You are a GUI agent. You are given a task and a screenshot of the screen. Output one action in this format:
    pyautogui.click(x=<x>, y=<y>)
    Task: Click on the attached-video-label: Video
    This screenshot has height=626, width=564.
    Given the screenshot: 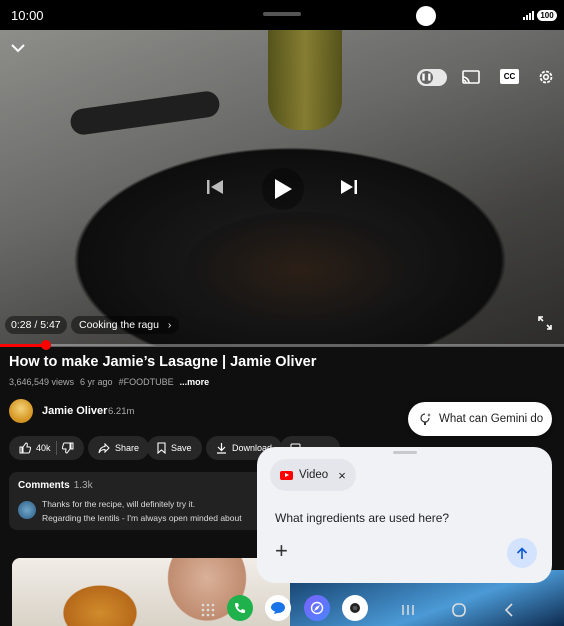 What is the action you would take?
    pyautogui.click(x=314, y=475)
    